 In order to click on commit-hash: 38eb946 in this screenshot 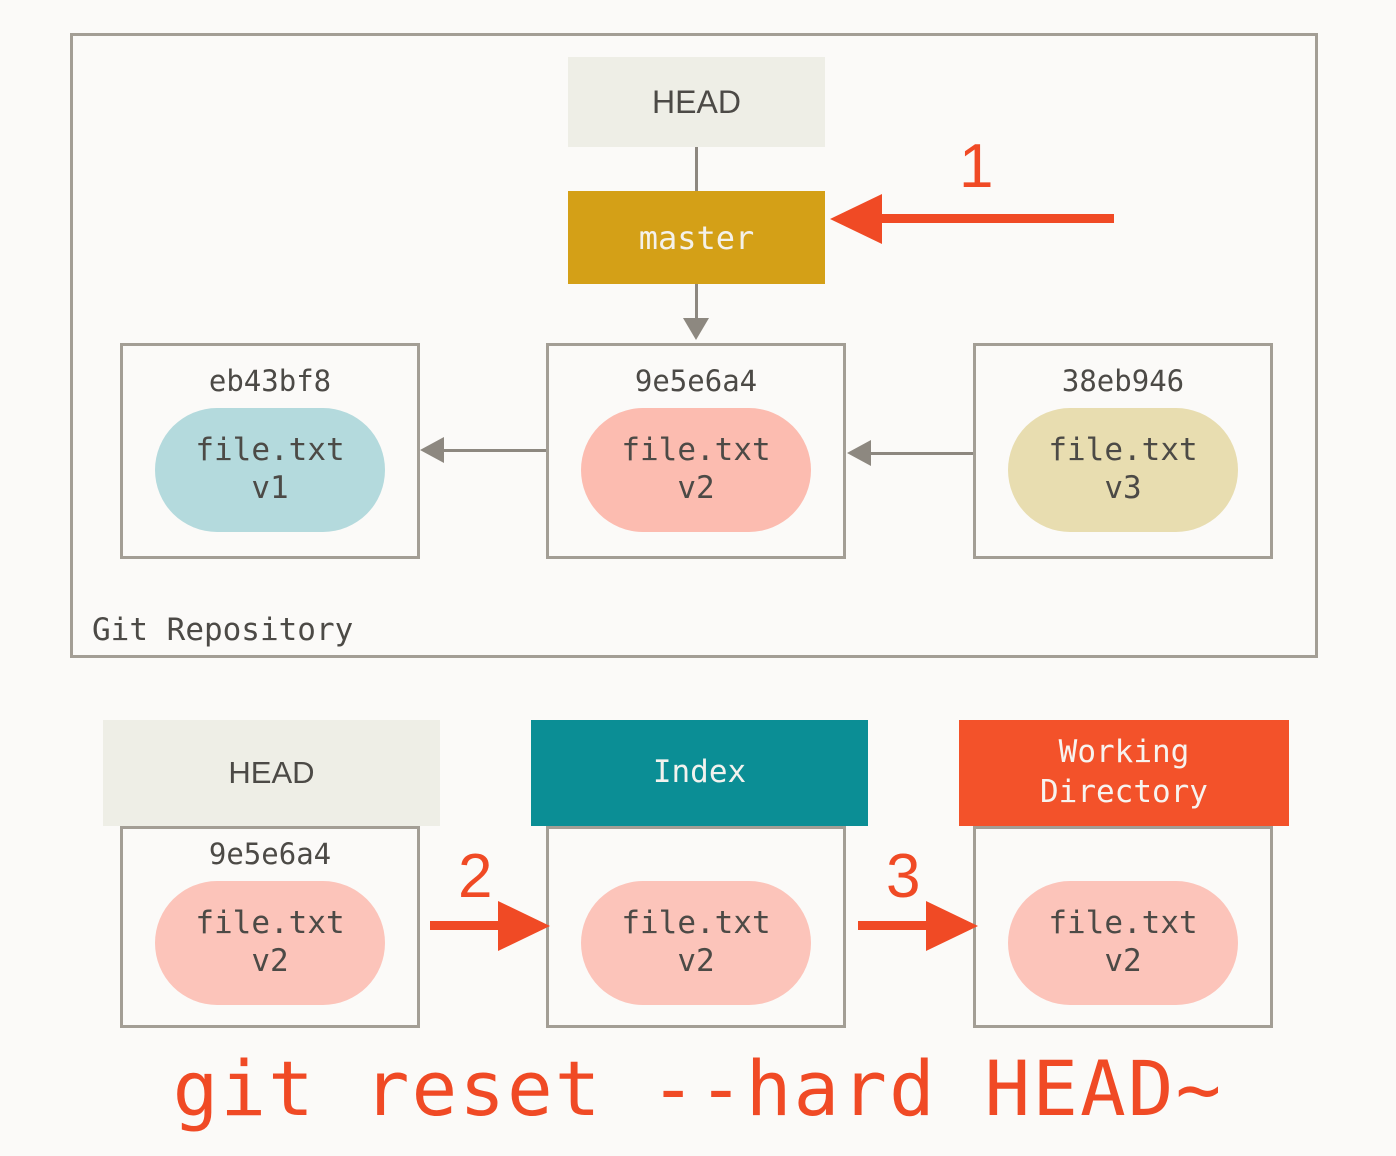, I will do `click(1123, 381)`.